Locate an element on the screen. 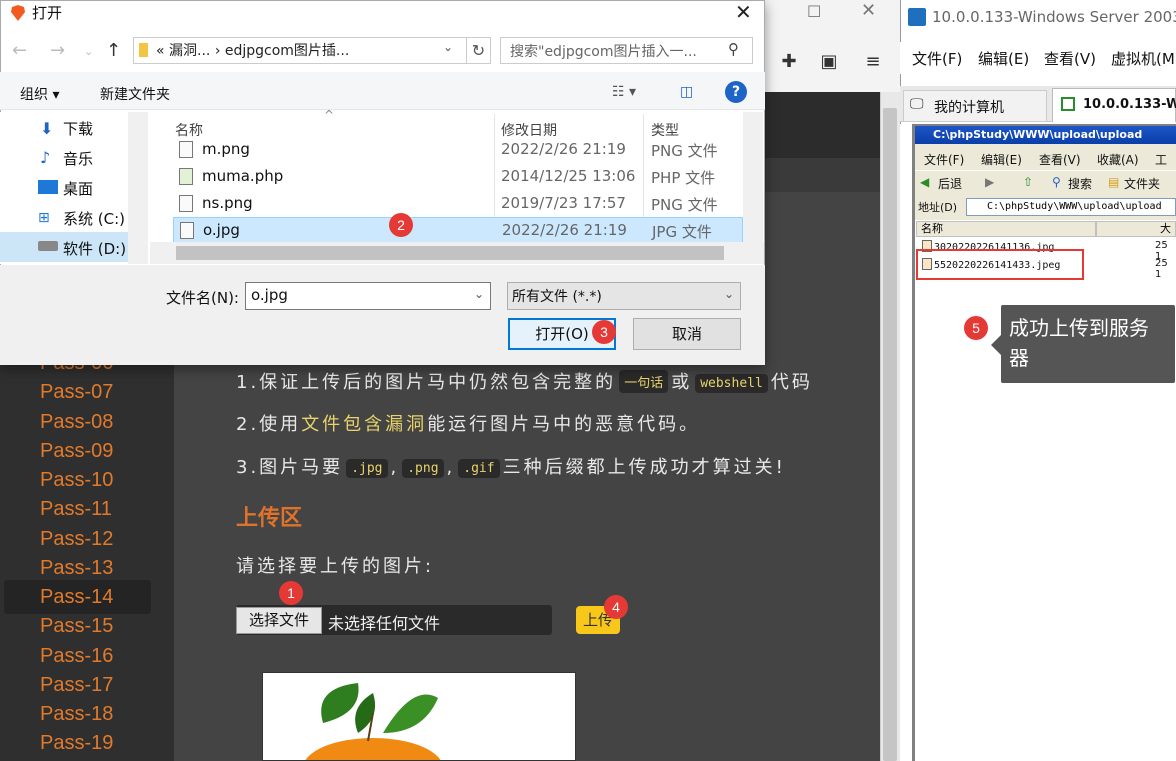  view-options-icon: ☷ ▾ is located at coordinates (624, 92).